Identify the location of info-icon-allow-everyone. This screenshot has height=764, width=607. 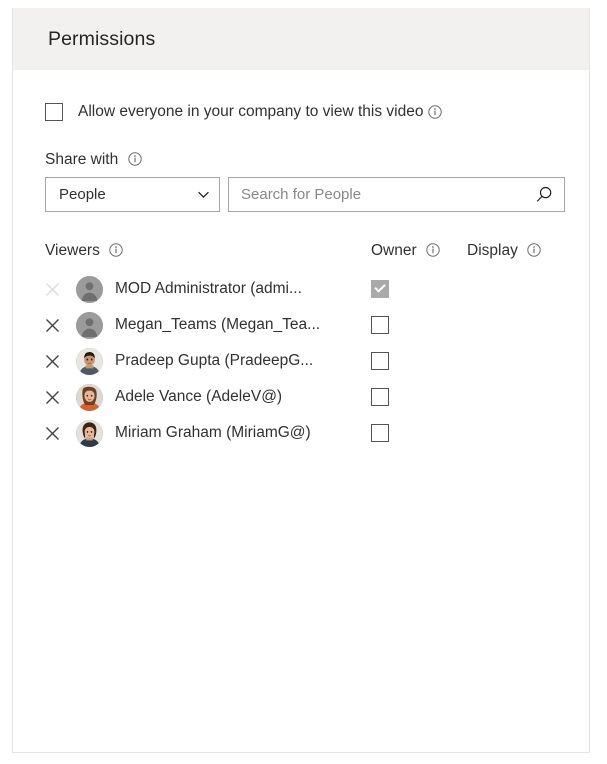
(435, 112).